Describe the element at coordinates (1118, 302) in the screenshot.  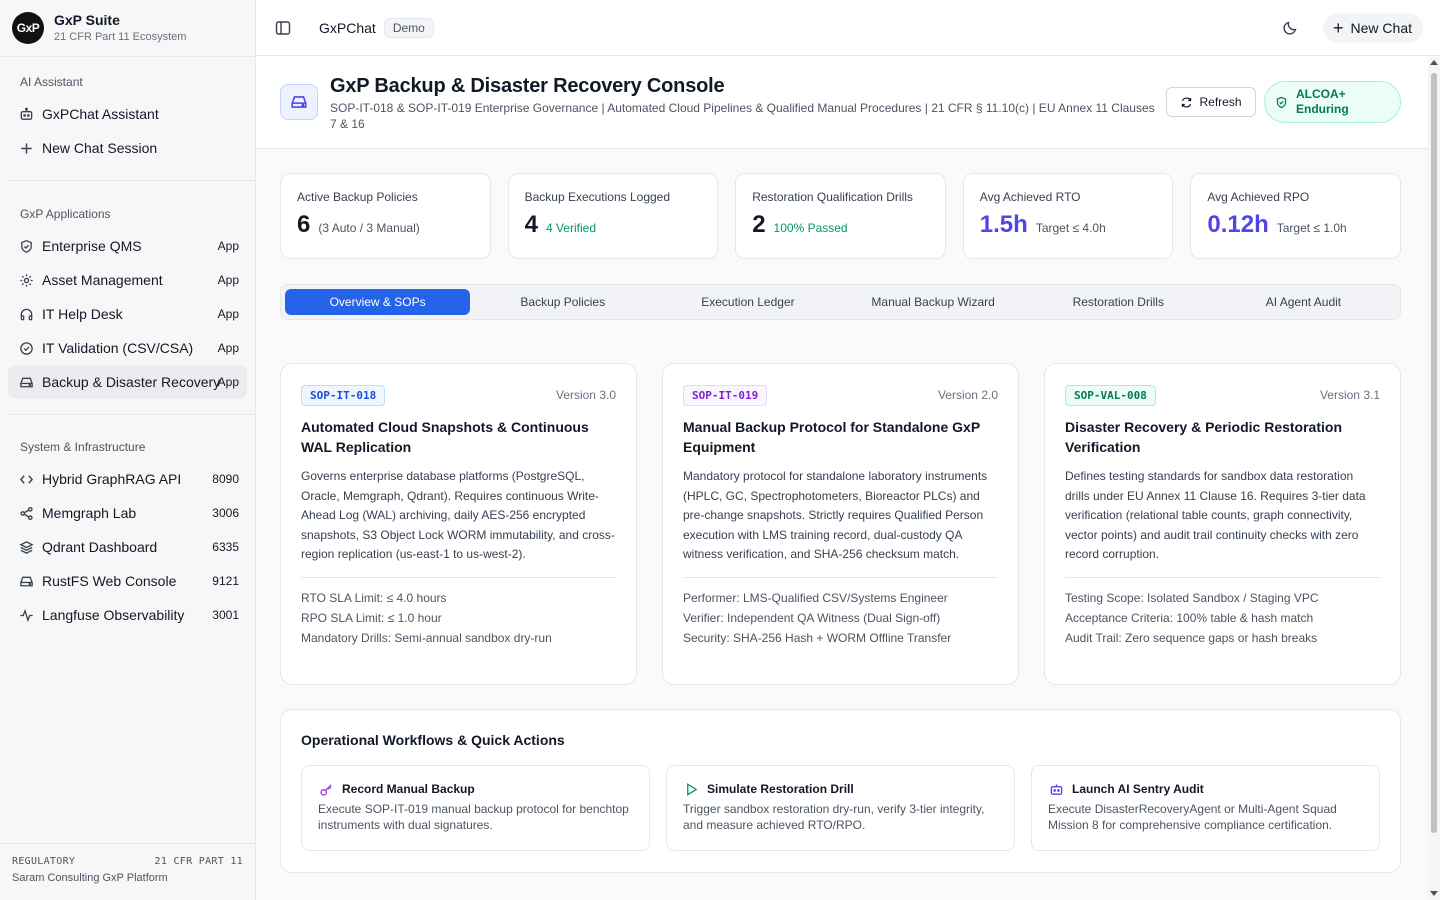
I see `tab-restoration-drills: Restoration Drills` at that location.